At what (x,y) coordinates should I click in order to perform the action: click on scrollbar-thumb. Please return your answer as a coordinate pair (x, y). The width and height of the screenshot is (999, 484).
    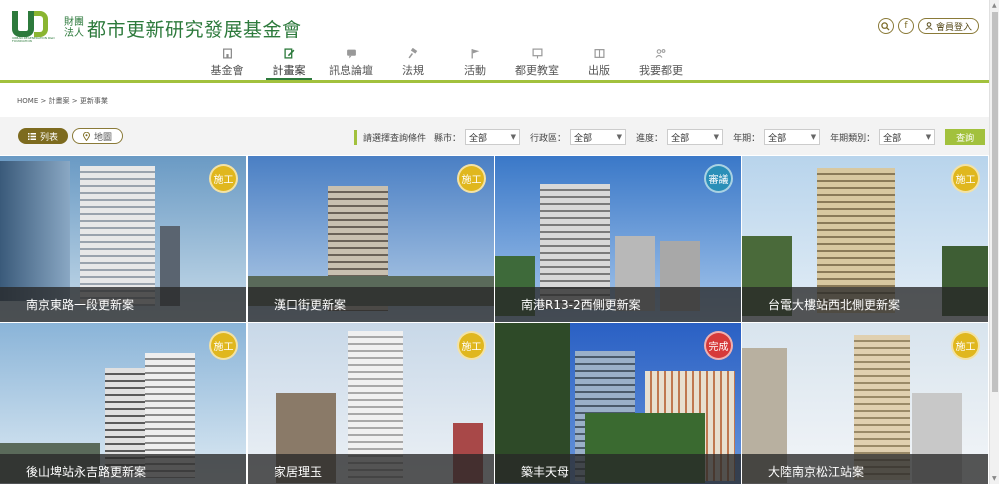
    Looking at the image, I should click on (995, 202).